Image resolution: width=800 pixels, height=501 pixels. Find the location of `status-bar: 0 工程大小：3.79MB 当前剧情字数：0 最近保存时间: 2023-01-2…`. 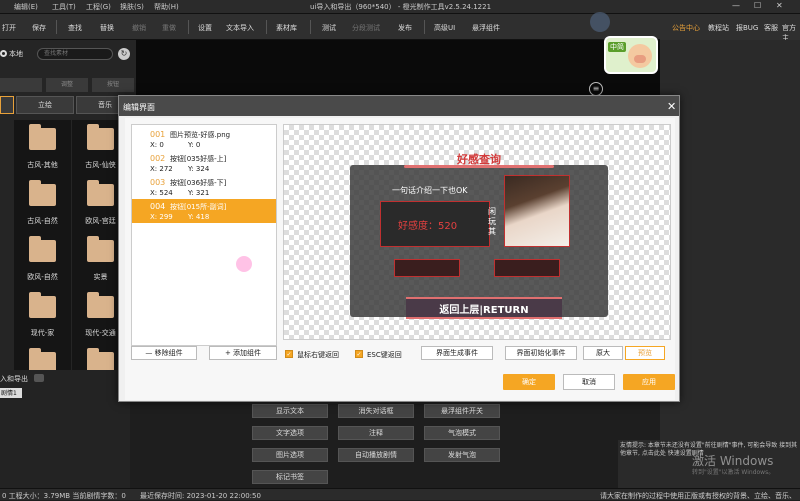

status-bar: 0 工程大小：3.79MB 当前剧情字数：0 最近保存时间: 2023-01-2… is located at coordinates (400, 494).